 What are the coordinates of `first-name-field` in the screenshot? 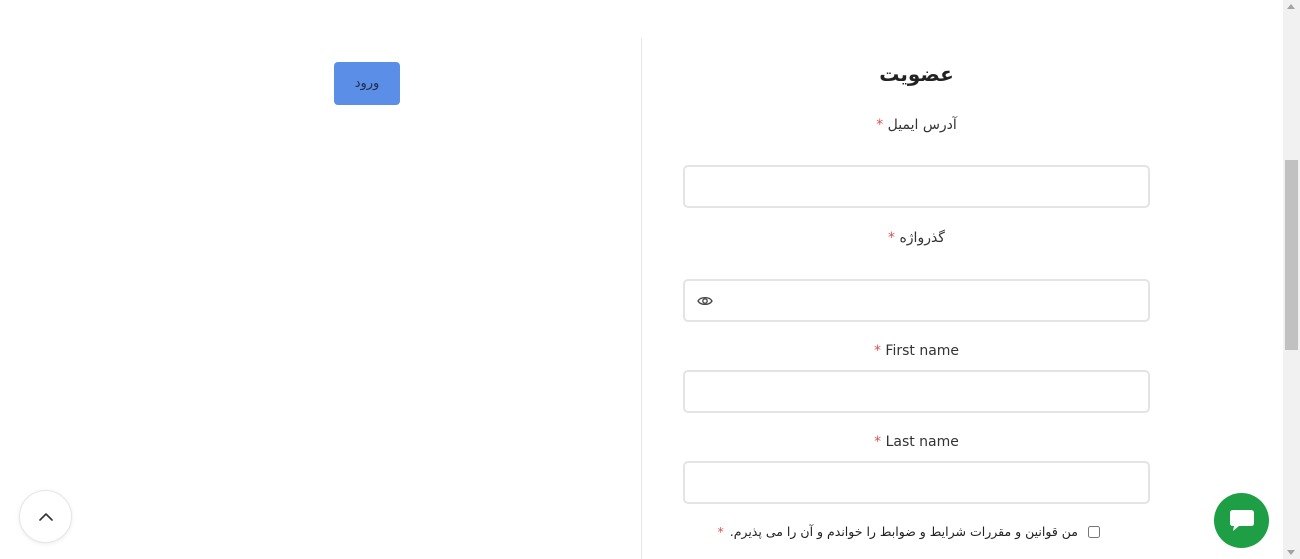 It's located at (916, 391).